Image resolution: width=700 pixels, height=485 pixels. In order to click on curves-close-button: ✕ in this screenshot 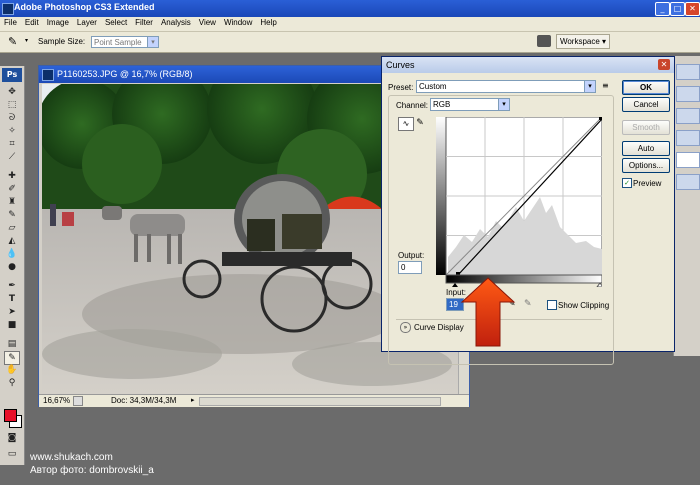, I will do `click(664, 64)`.